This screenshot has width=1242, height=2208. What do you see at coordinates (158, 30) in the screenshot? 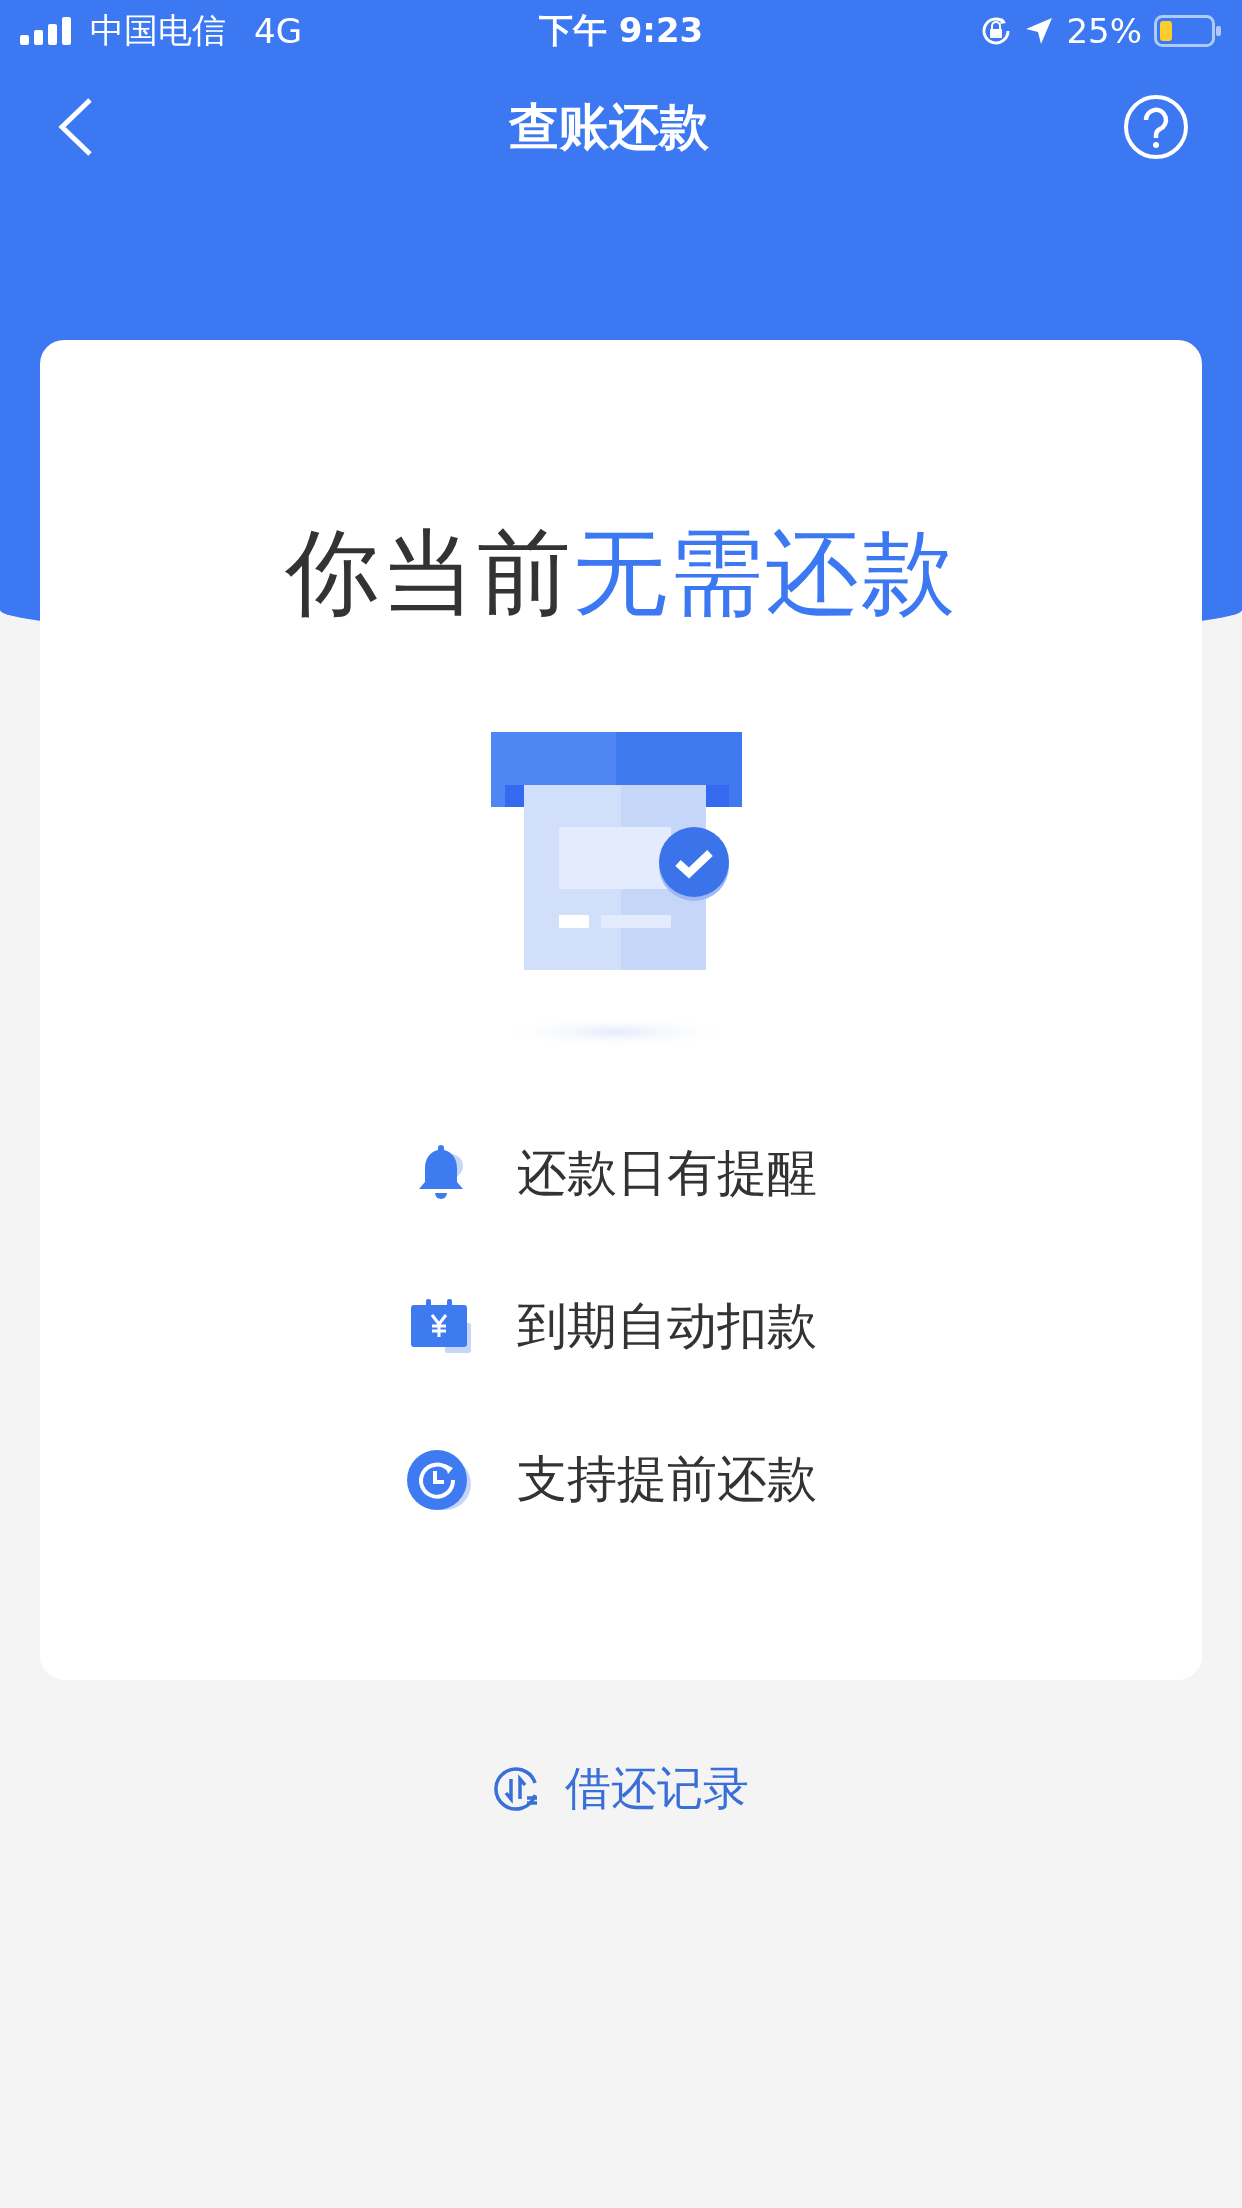
I see `carrier-name: 中国电信` at bounding box center [158, 30].